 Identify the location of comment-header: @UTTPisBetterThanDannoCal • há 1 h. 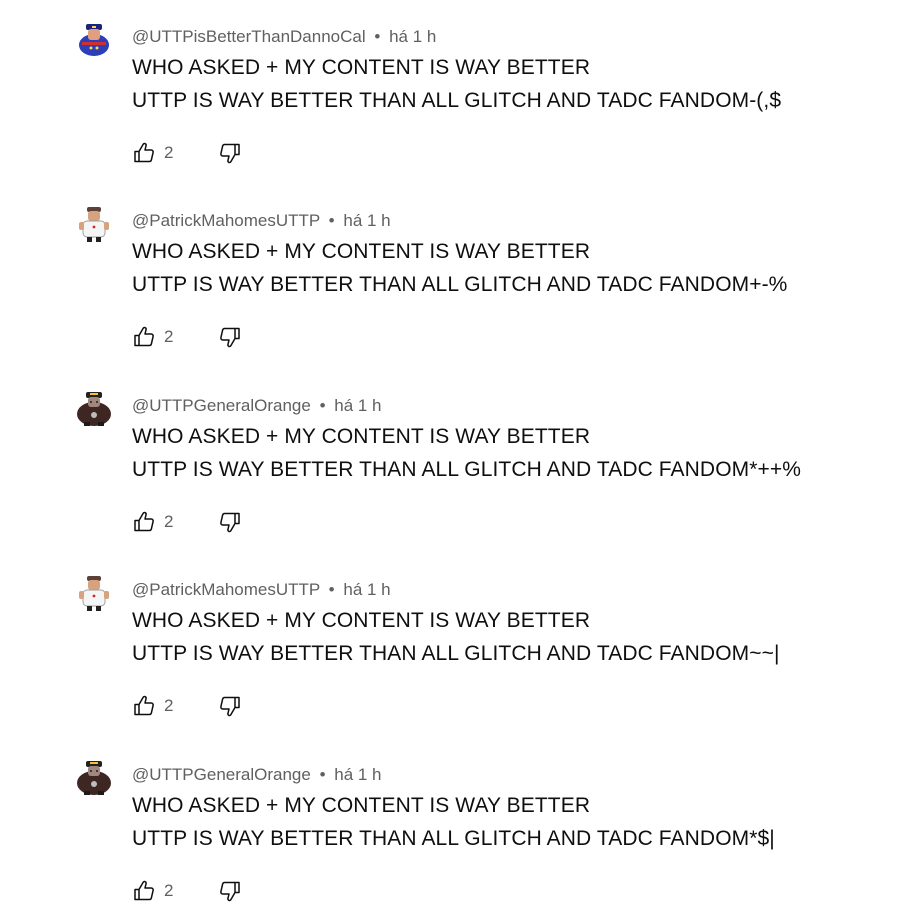
(284, 37).